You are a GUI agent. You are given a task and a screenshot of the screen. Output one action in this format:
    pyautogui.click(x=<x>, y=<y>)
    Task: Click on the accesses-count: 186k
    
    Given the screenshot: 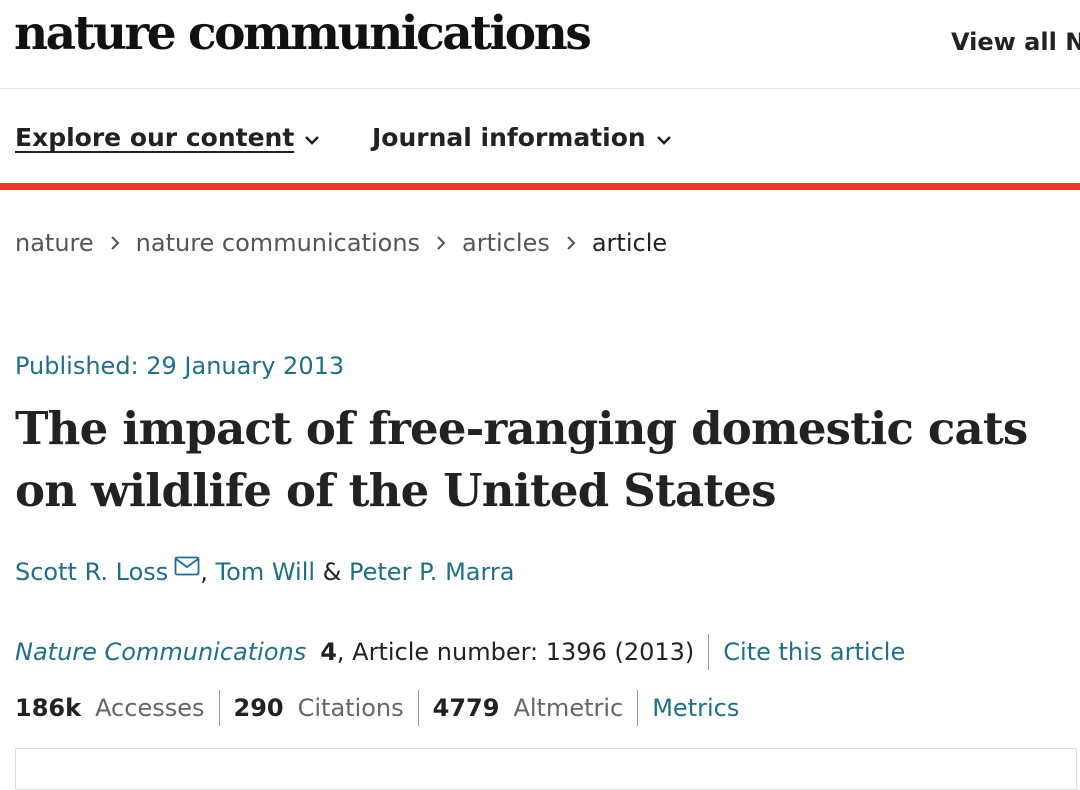 What is the action you would take?
    pyautogui.click(x=48, y=708)
    